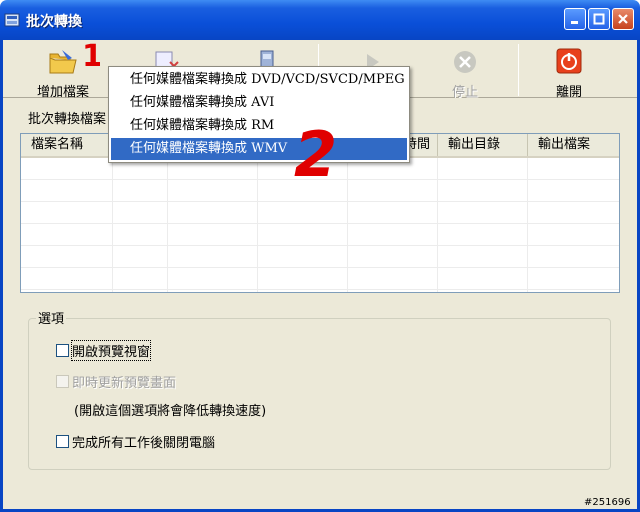  I want to click on title-bar: 批次轉換, so click(320, 20).